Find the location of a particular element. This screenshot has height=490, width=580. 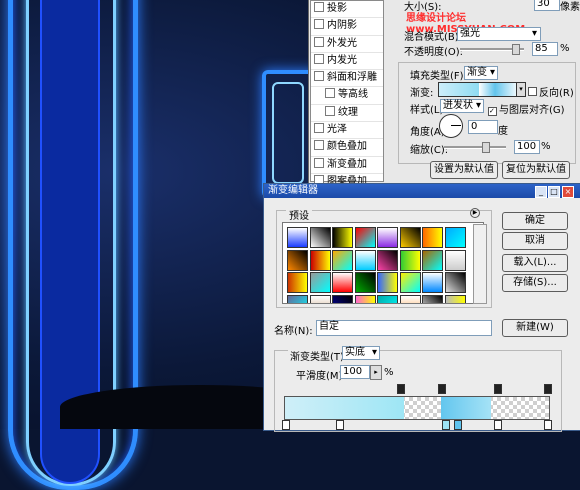

minimize-icon: _ is located at coordinates (541, 192).